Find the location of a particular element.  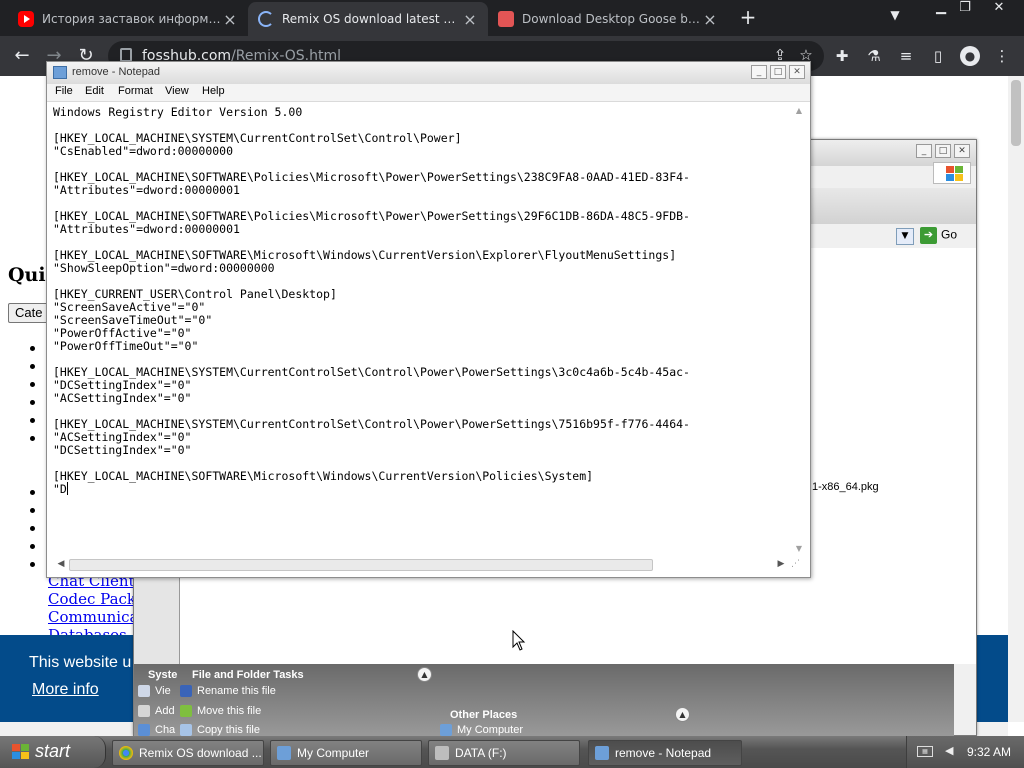

address-dropdown-chevron-icon: ▼ is located at coordinates (905, 236).